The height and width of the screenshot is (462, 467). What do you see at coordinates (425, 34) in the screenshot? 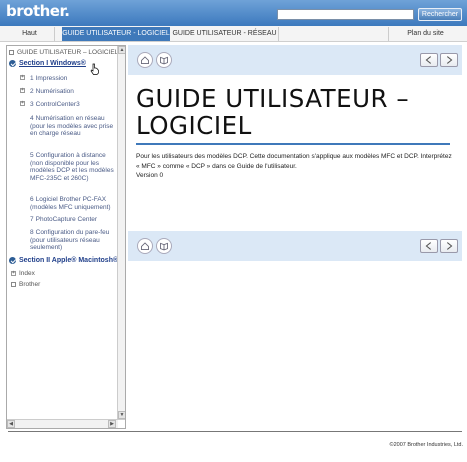
I see `tab-sitemap: Plan du site` at bounding box center [425, 34].